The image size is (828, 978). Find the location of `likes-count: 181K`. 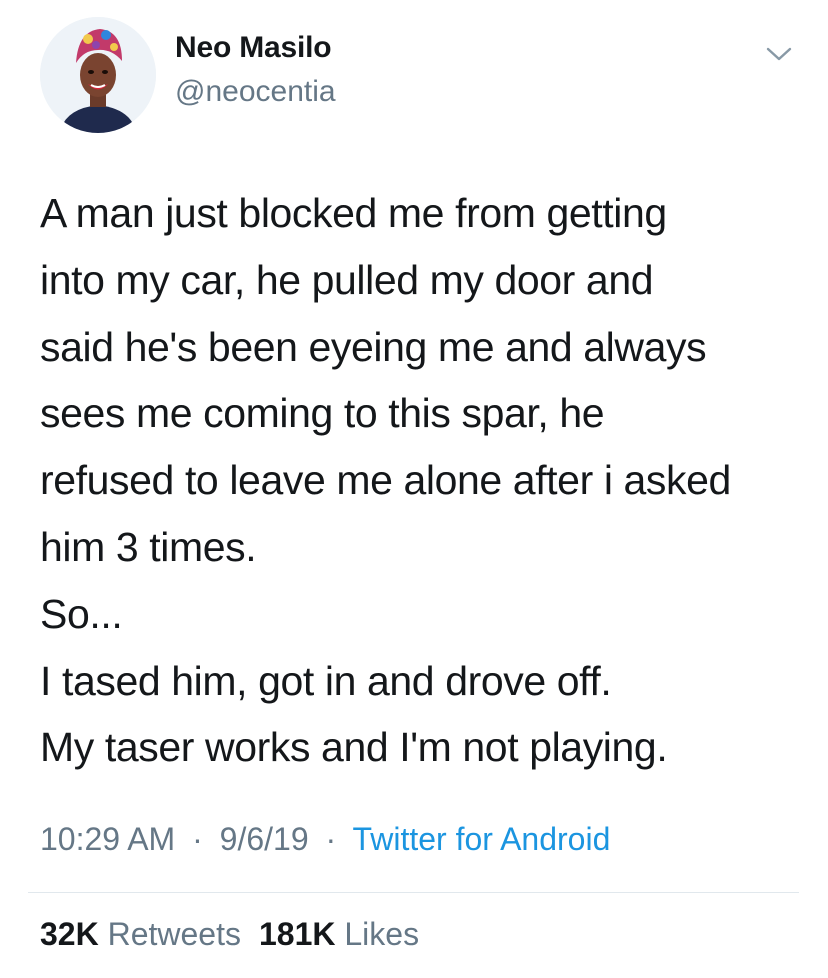

likes-count: 181K is located at coordinates (297, 934).